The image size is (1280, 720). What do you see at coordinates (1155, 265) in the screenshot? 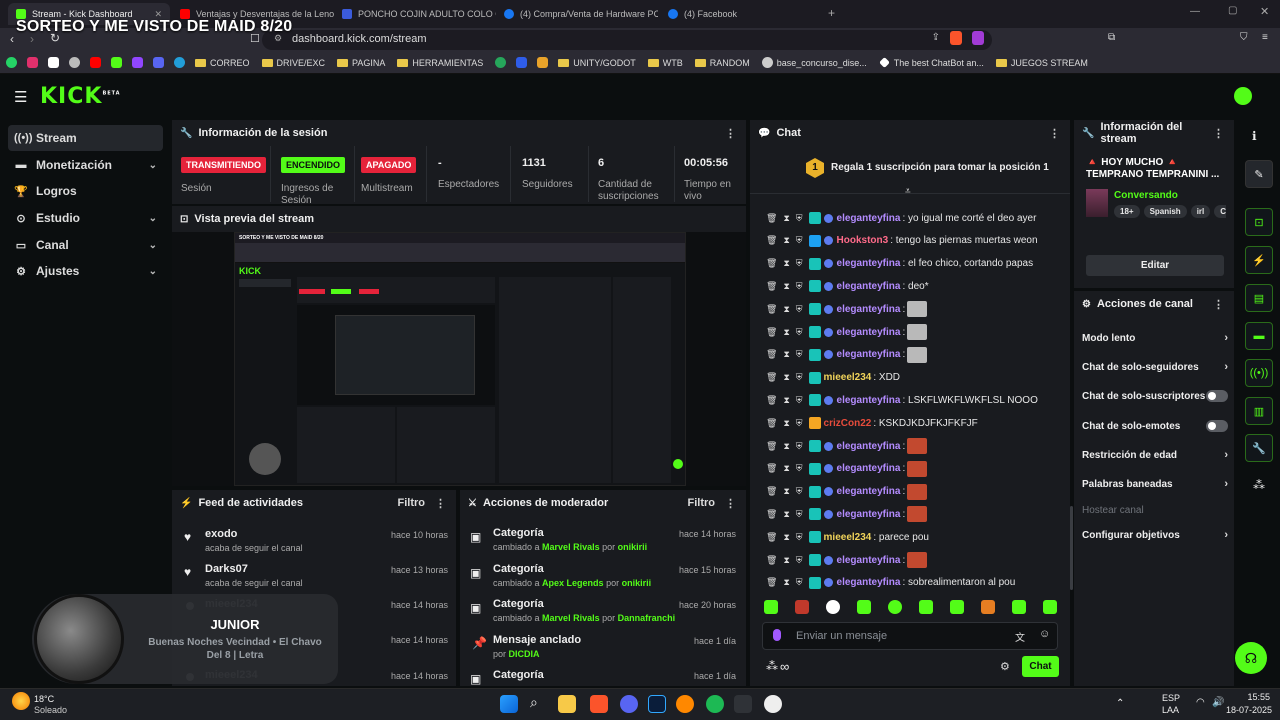
I see `edit-stream-button: Editar` at bounding box center [1155, 265].